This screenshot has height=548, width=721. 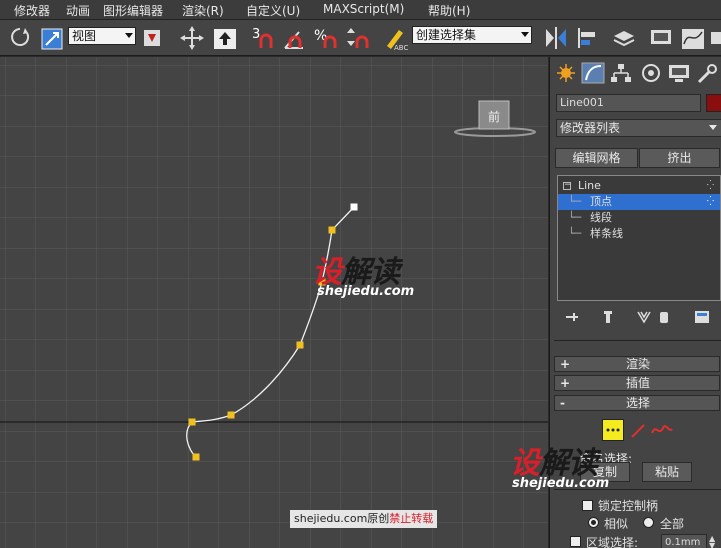 I want to click on edit-named-selection-icon: ABC, so click(x=396, y=38).